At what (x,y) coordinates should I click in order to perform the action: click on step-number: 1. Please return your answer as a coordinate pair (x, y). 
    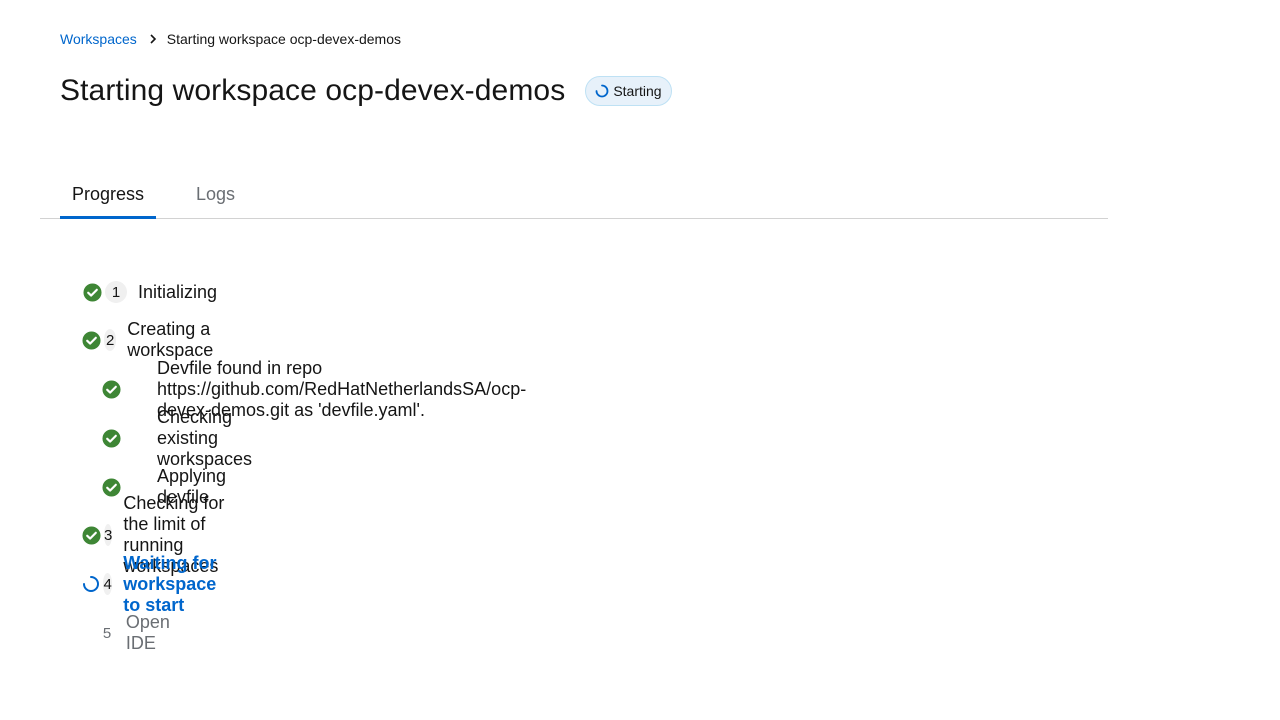
    Looking at the image, I should click on (116, 292).